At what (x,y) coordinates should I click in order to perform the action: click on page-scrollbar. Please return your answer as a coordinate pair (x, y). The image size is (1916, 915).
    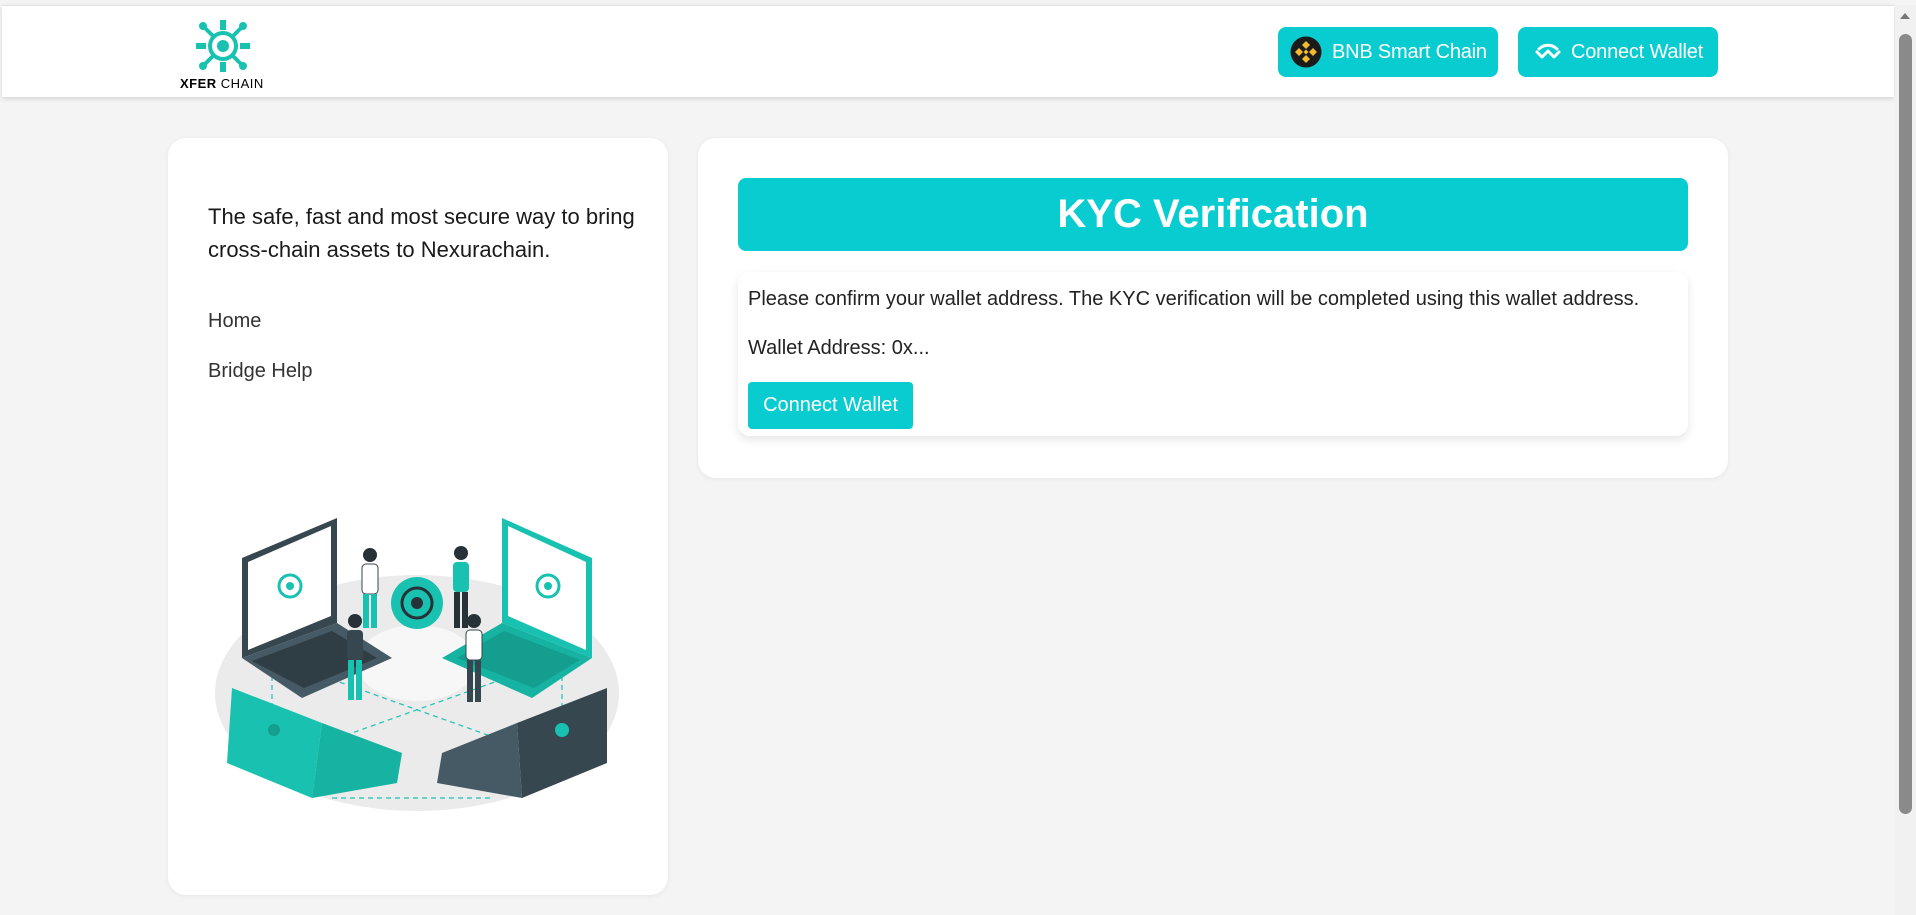
    Looking at the image, I should click on (1905, 460).